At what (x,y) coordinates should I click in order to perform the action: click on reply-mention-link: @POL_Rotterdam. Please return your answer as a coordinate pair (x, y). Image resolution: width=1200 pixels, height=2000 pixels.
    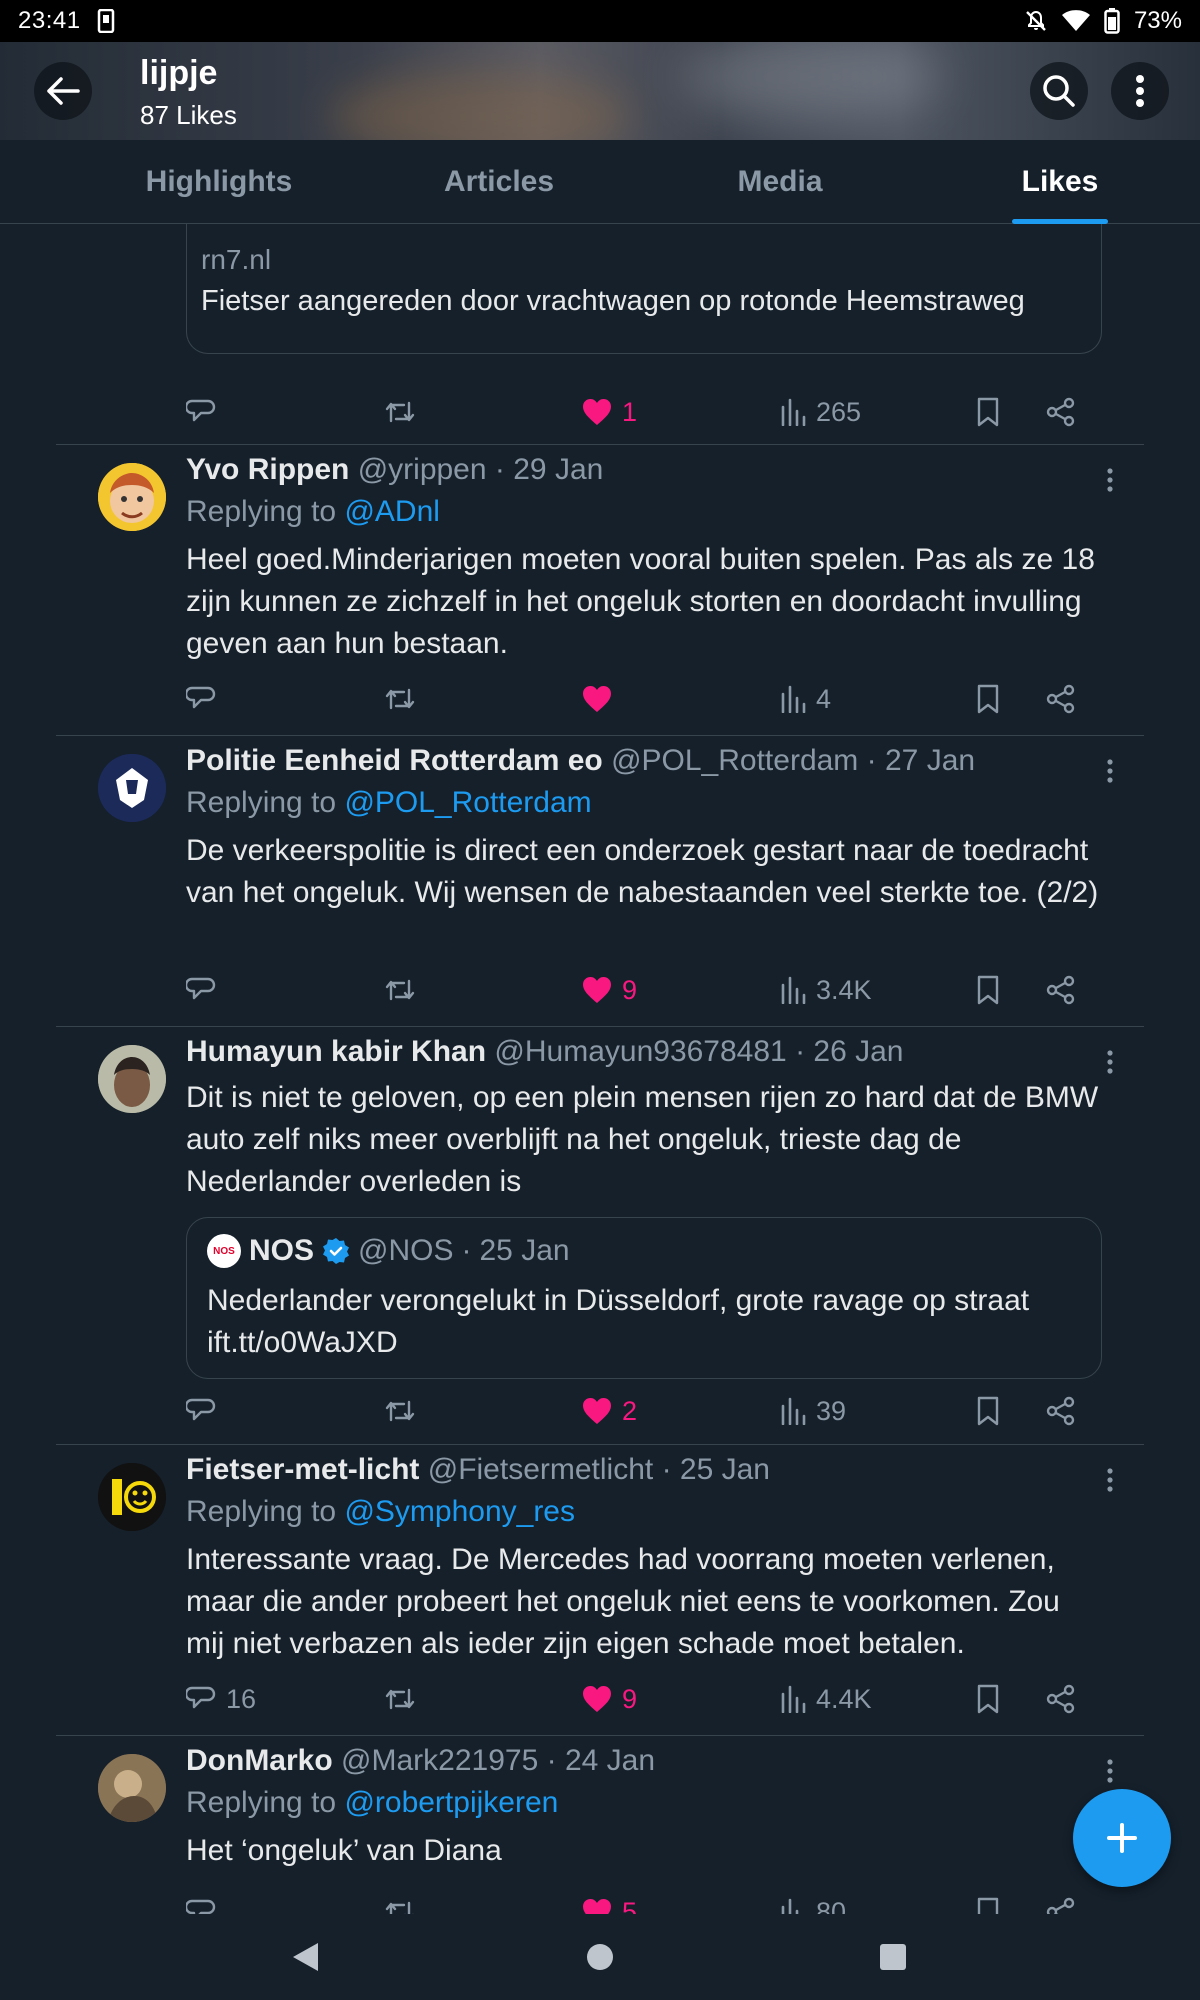
    Looking at the image, I should click on (467, 802).